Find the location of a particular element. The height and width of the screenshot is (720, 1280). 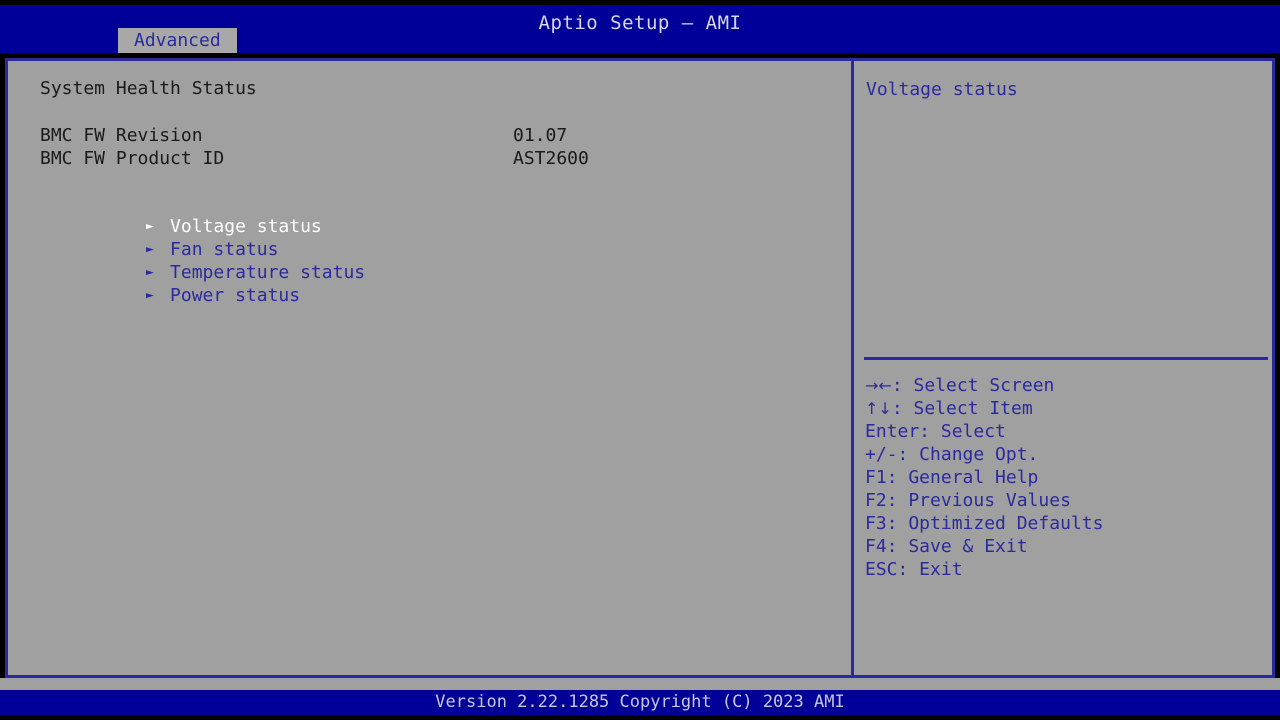

tab-advanced: Advanced is located at coordinates (177, 40).